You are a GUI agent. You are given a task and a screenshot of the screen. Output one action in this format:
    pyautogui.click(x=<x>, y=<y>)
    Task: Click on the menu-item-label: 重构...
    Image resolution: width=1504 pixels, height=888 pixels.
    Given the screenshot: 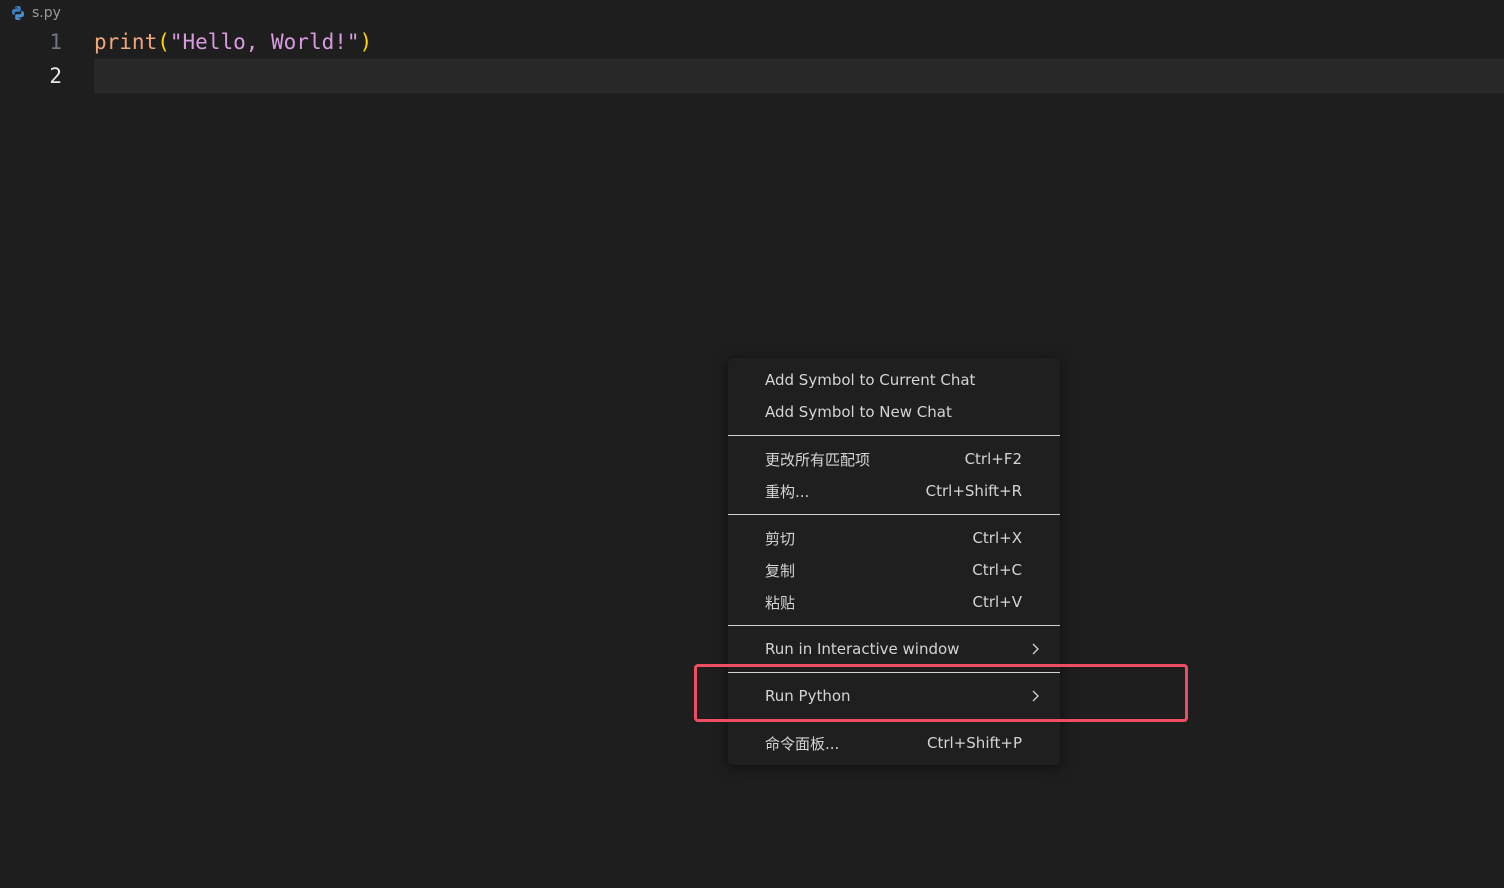 What is the action you would take?
    pyautogui.click(x=787, y=491)
    